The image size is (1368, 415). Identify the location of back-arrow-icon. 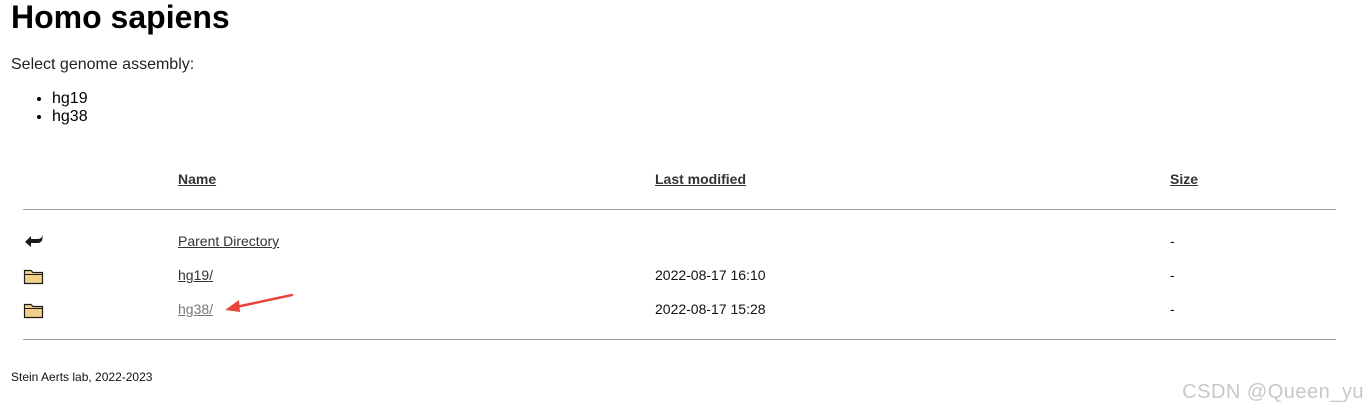
(34, 241).